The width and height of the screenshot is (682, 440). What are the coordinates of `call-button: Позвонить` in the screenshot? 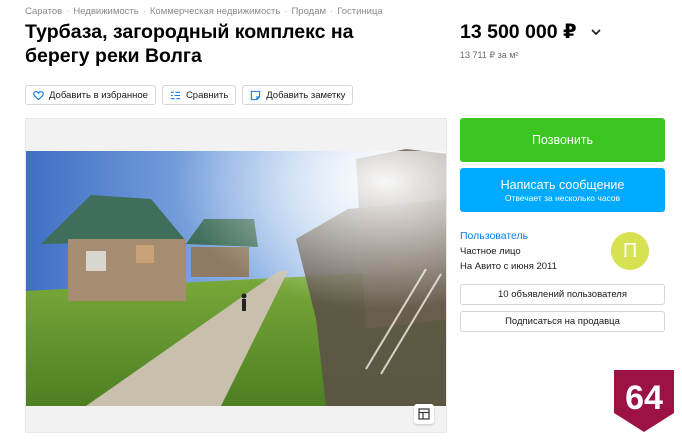 It's located at (562, 140).